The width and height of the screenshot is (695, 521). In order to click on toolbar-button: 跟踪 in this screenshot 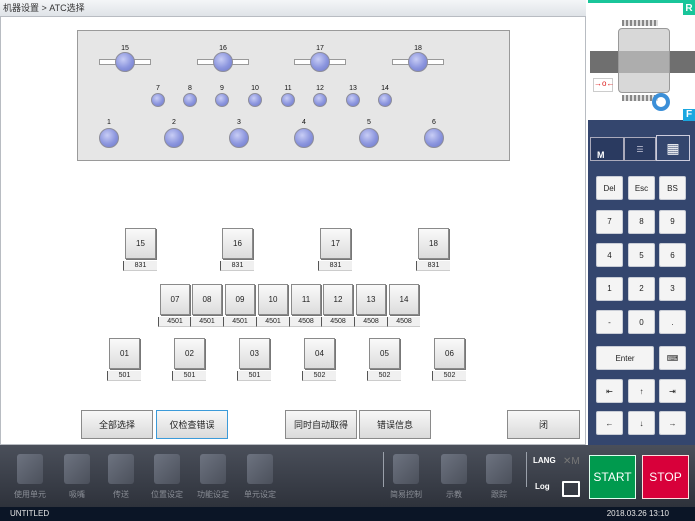, I will do `click(499, 477)`.